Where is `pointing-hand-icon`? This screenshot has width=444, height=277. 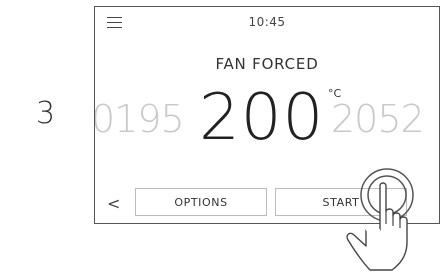 pointing-hand-icon is located at coordinates (380, 219).